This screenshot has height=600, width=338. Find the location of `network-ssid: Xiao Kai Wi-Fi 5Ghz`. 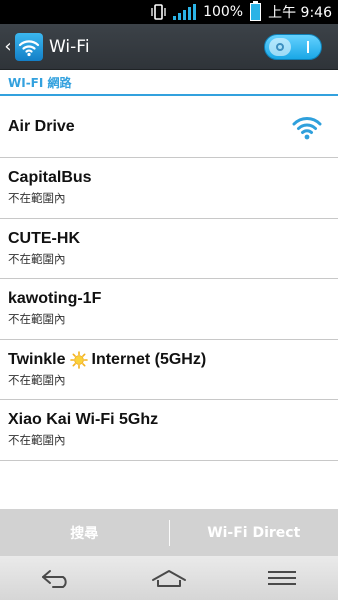

network-ssid: Xiao Kai Wi-Fi 5Ghz is located at coordinates (83, 420).